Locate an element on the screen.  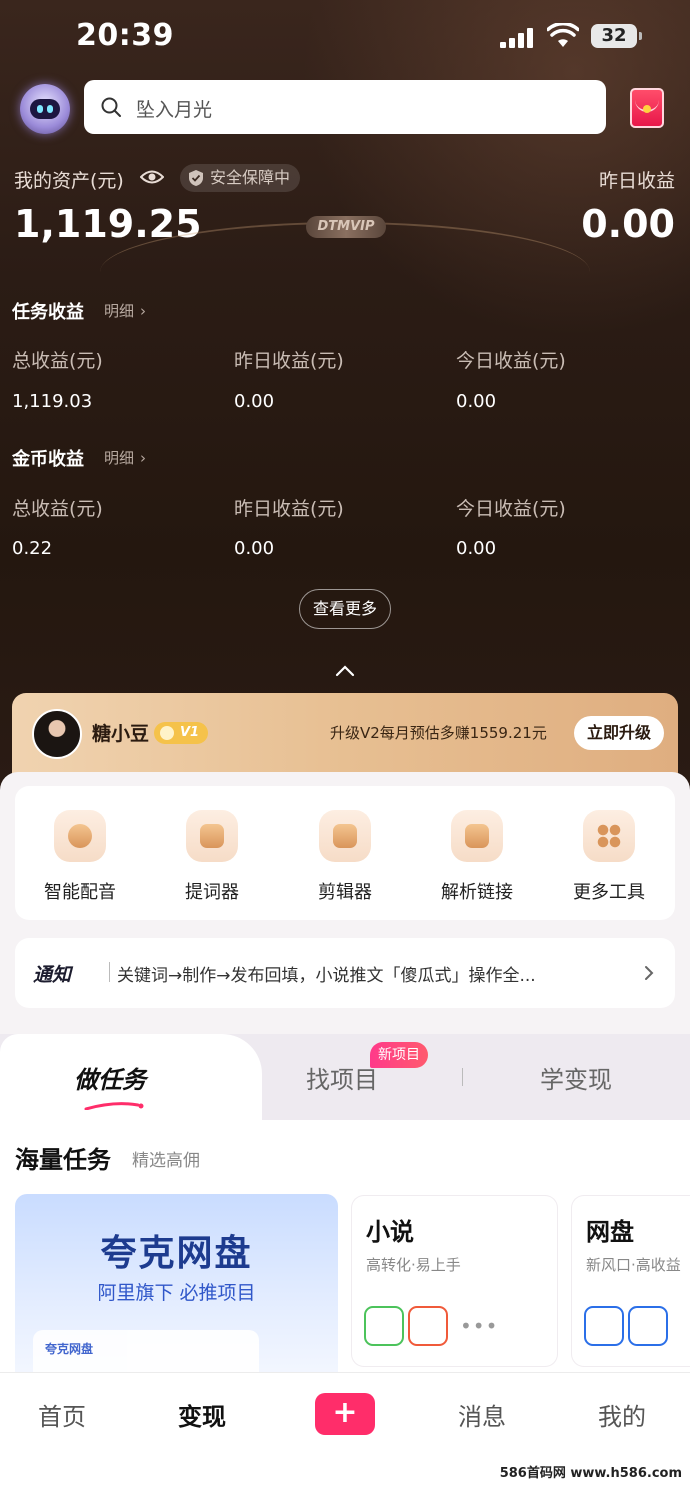
card-subtitle: 阿里旗下 必推项目 is located at coordinates (176, 1293).